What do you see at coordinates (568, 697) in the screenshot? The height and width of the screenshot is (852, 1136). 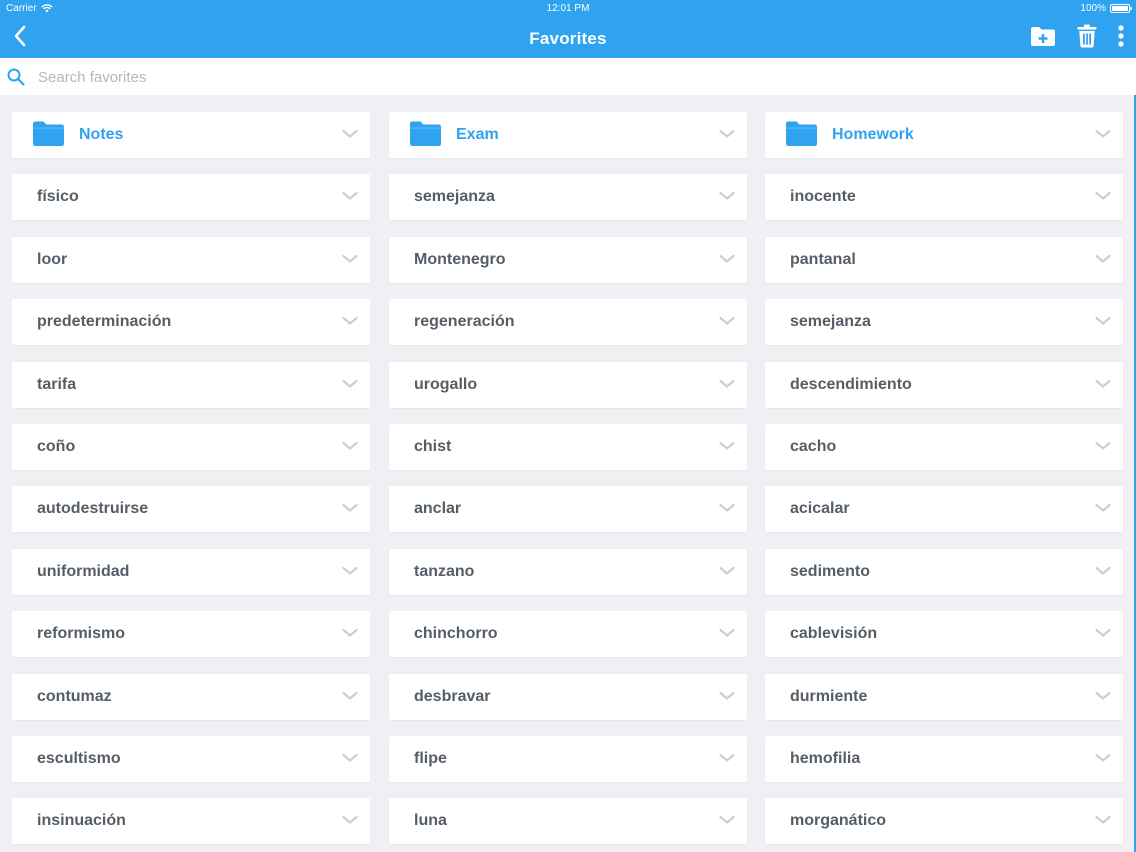 I see `word-card: desbravar` at bounding box center [568, 697].